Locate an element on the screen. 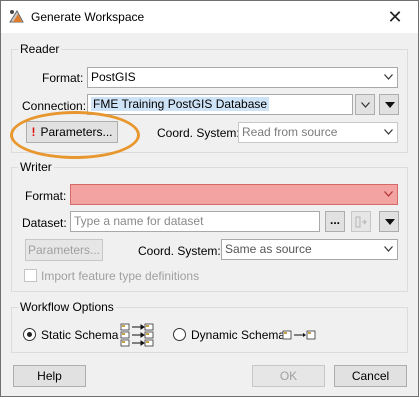 The width and height of the screenshot is (419, 397). dataset-settings-button is located at coordinates (361, 221).